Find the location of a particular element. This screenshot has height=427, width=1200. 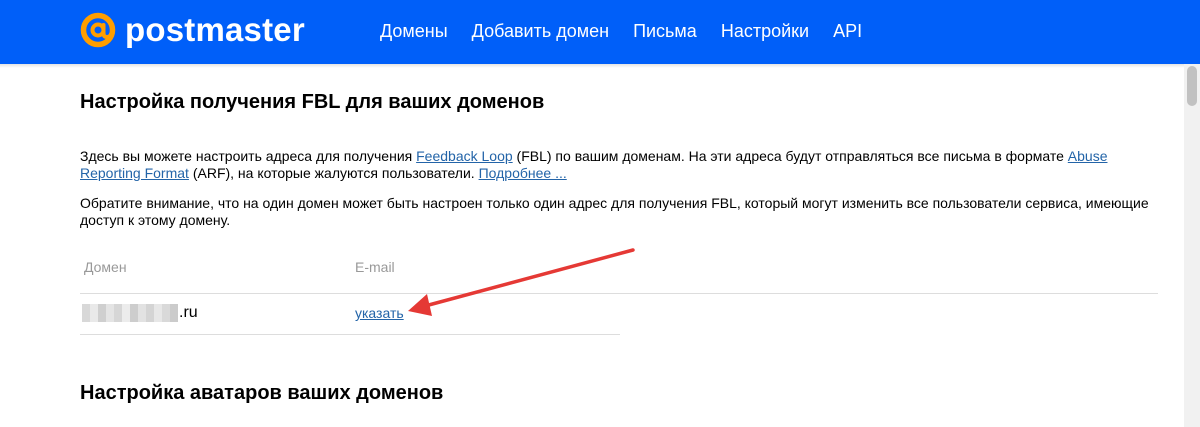

description-text-3: (ARF), на которые жалуются пользователи. is located at coordinates (333, 173).